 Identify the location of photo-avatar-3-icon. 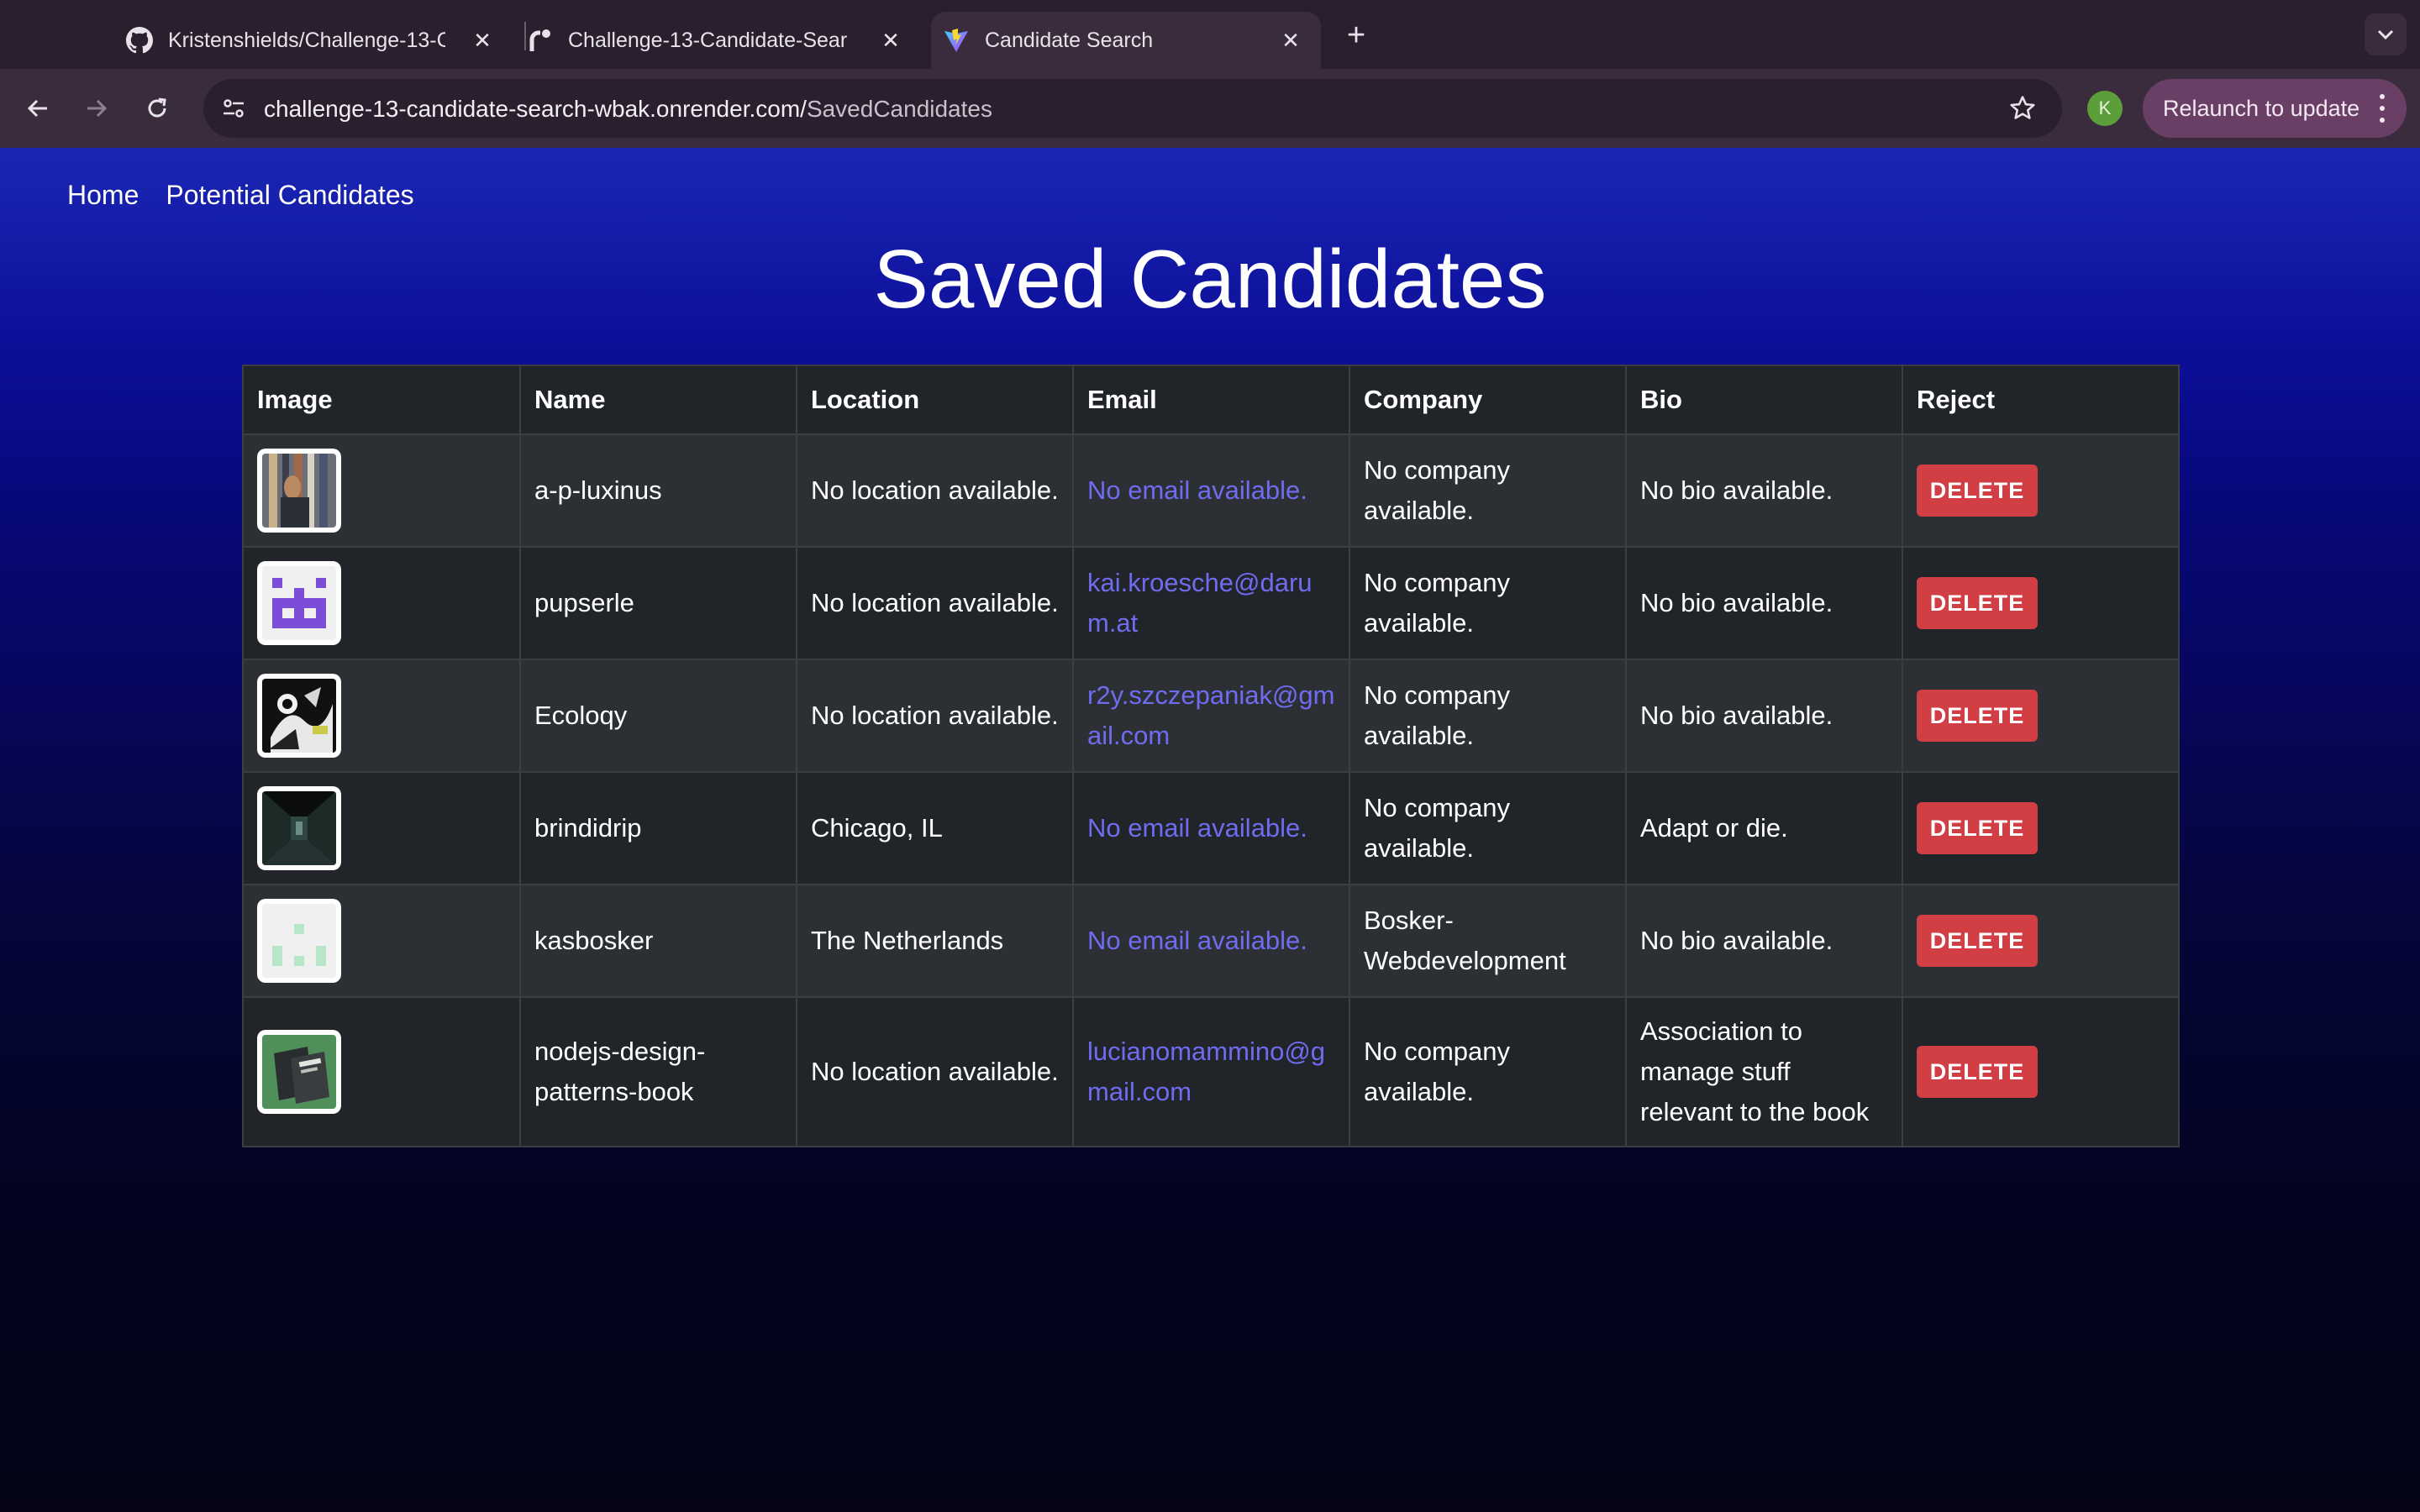
(299, 716).